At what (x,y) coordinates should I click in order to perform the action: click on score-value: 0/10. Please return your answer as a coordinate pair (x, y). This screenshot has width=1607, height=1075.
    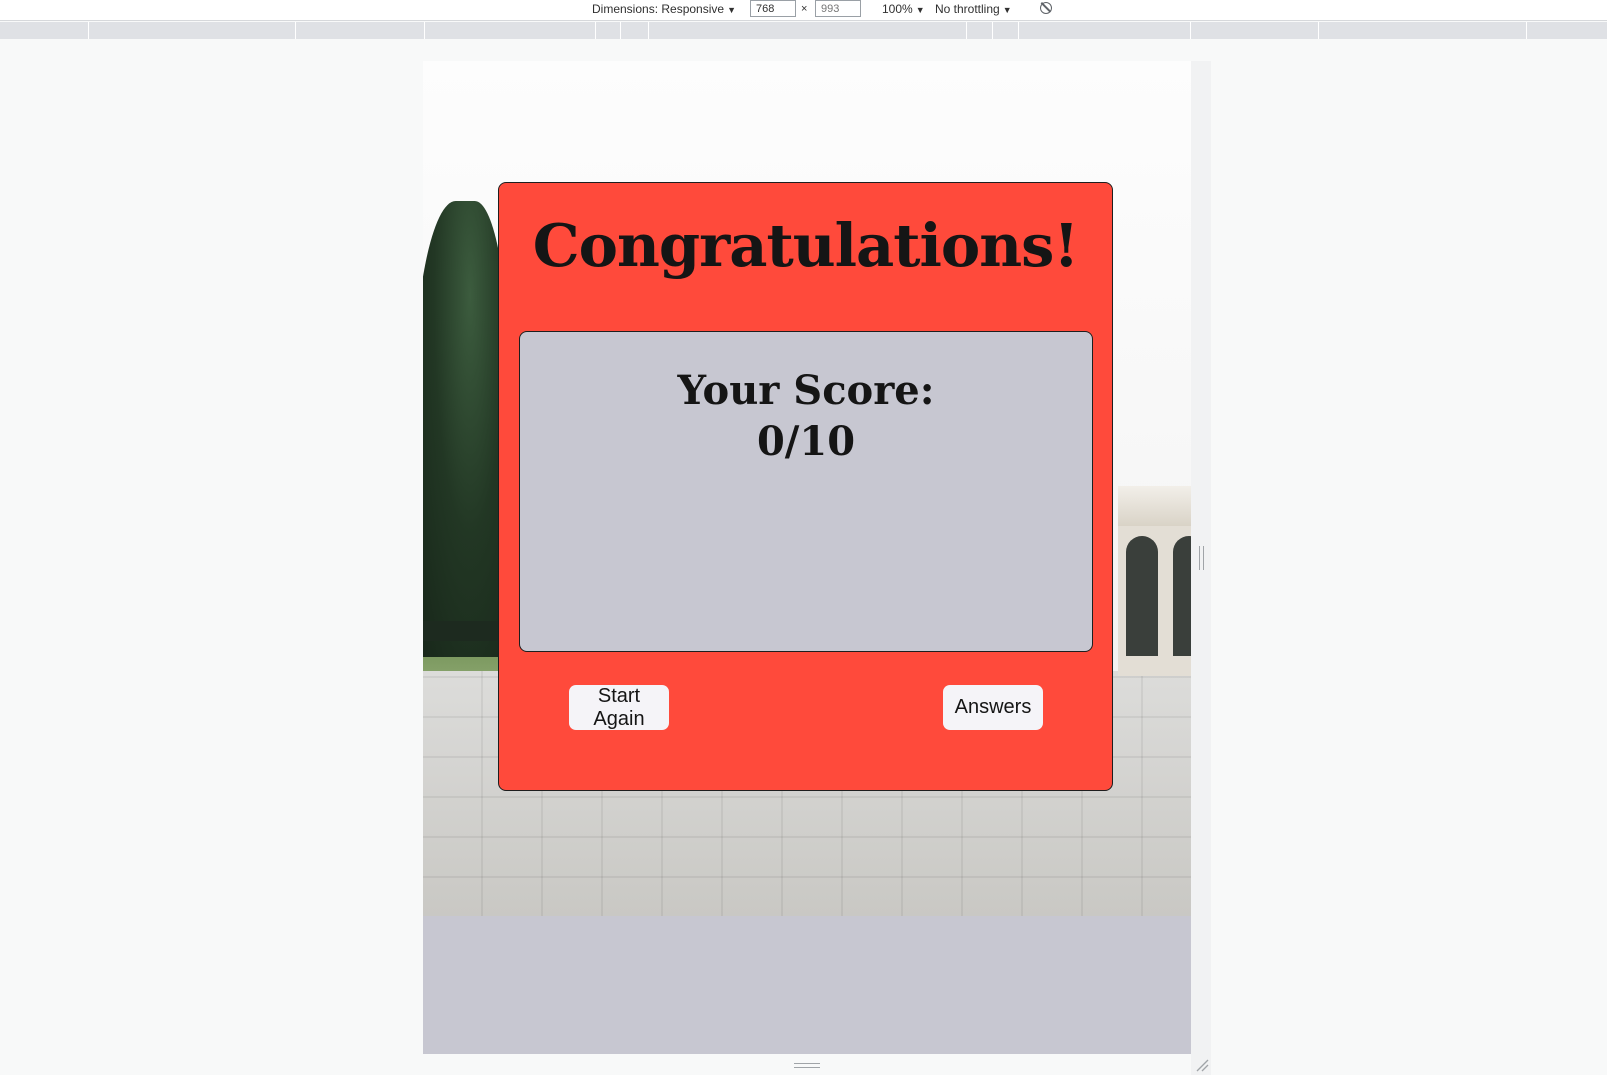
    Looking at the image, I should click on (806, 441).